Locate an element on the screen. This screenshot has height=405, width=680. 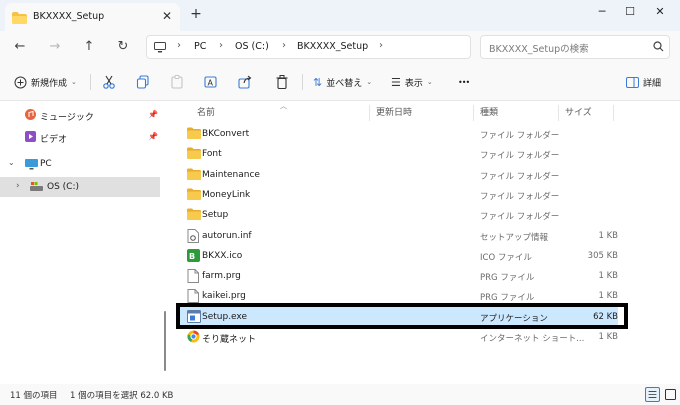
svg-text: A is located at coordinates (211, 83).